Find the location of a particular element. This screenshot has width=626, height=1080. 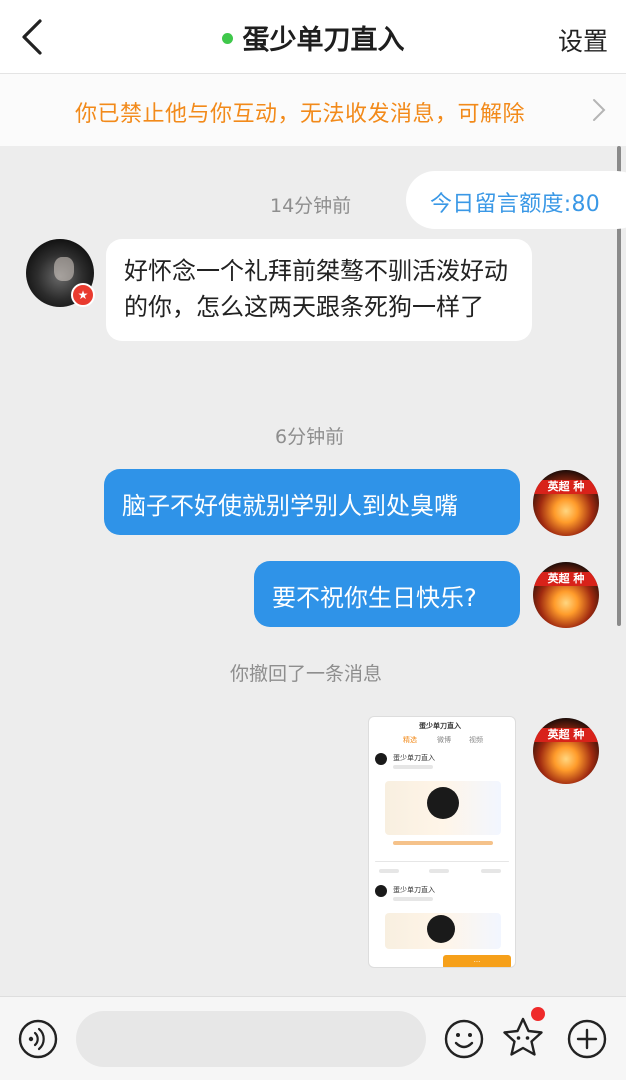

composer-bar is located at coordinates (313, 1038).